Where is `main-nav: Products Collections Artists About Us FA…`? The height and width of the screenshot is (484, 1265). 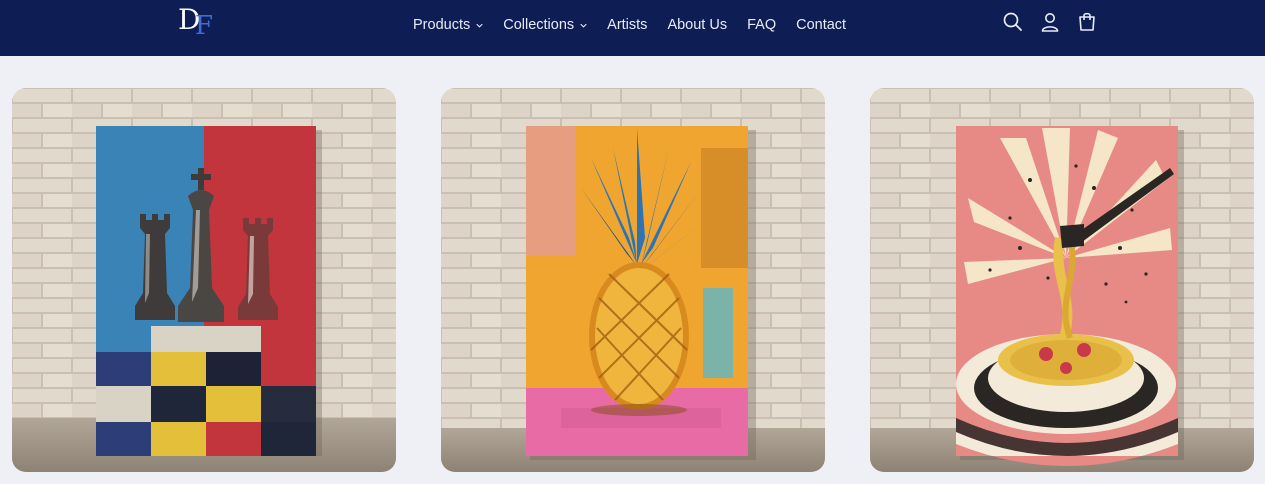
main-nav: Products Collections Artists About Us FA… is located at coordinates (639, 25).